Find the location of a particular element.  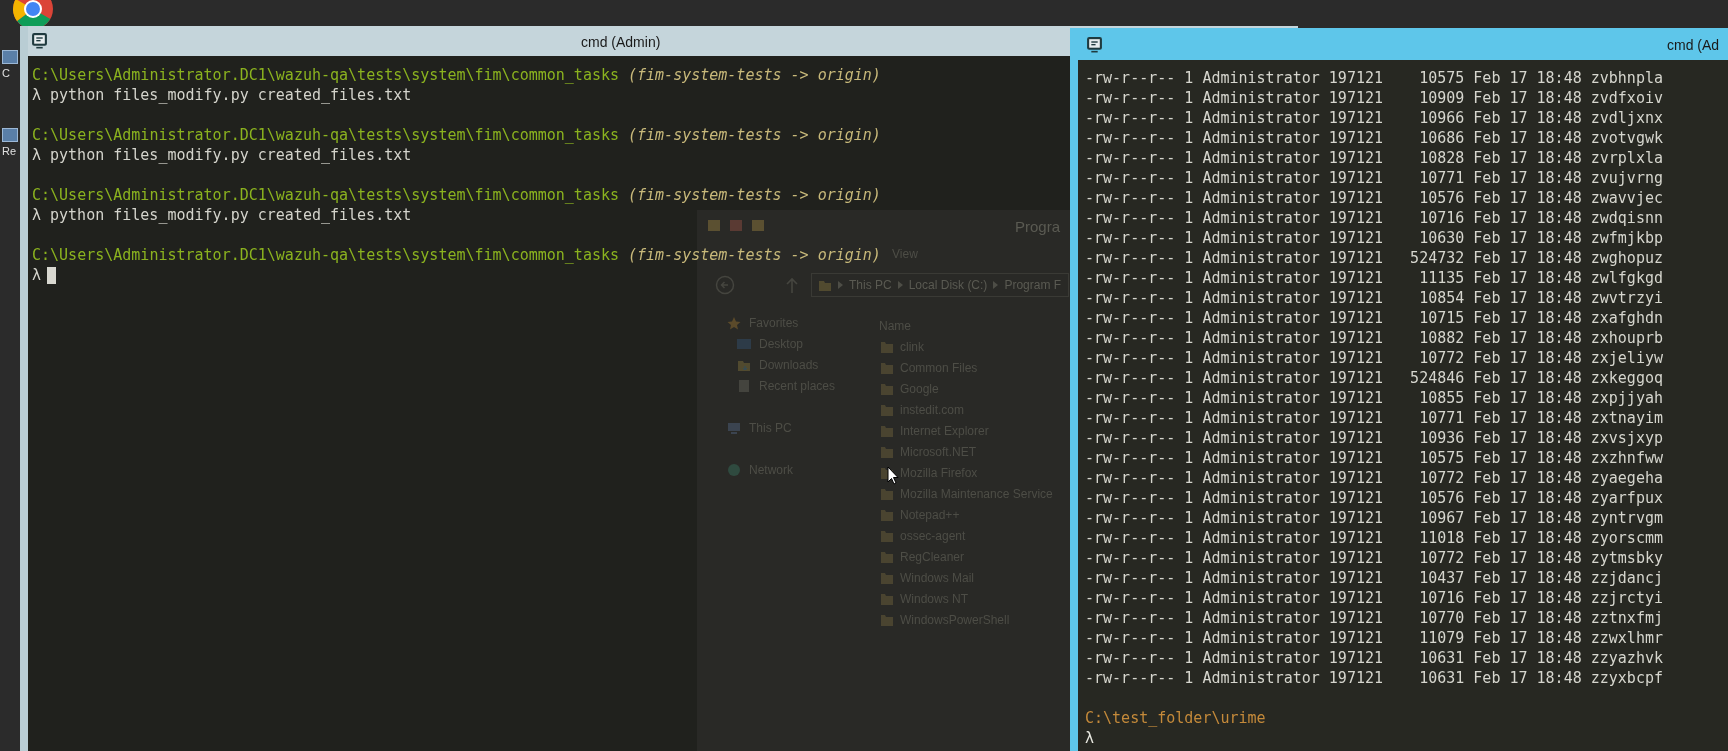

listing-line: -rw-r--r-- 1 Administrator 197121 10630 Feb 17 18:48 zwfmjkbp is located at coordinates (1374, 238).